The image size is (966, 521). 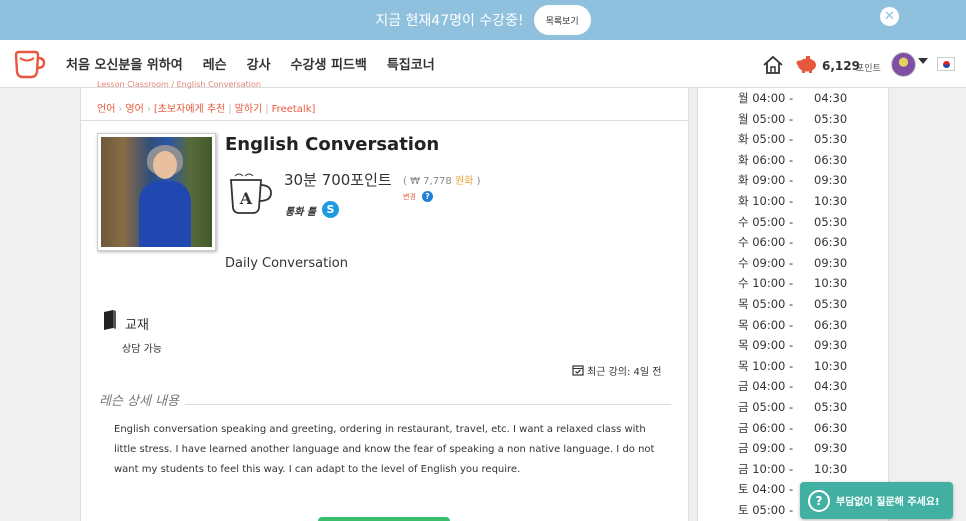 What do you see at coordinates (301, 212) in the screenshot?
I see `call-tool-label: 통화 툴` at bounding box center [301, 212].